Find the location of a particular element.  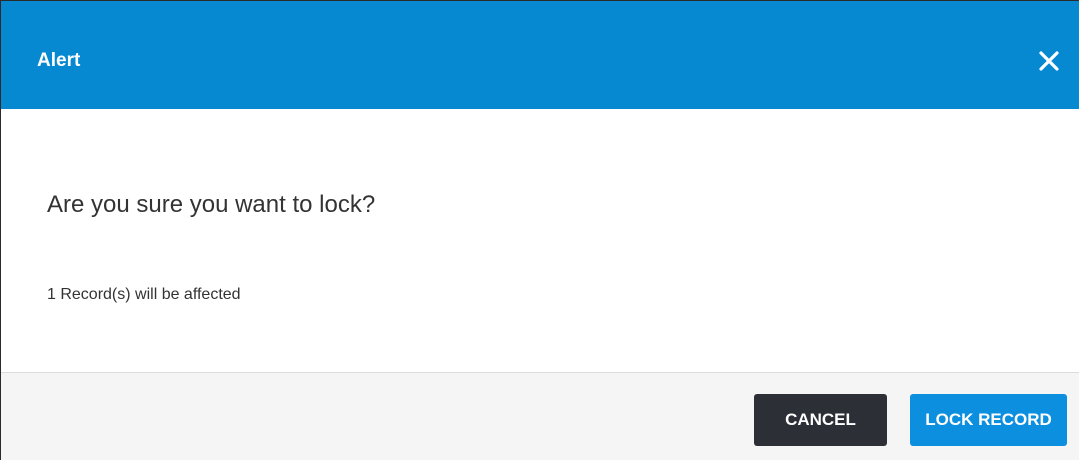

dialog-title: Alert is located at coordinates (59, 60).